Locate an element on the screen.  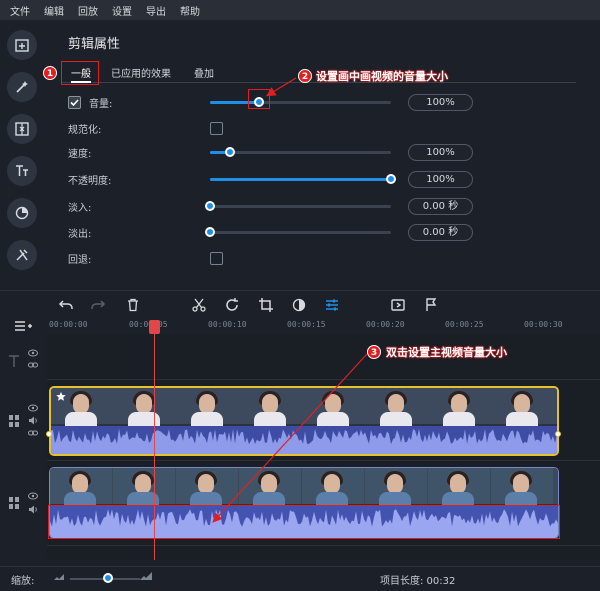
speed-row: 速度: 100% is located at coordinates (323, 152).